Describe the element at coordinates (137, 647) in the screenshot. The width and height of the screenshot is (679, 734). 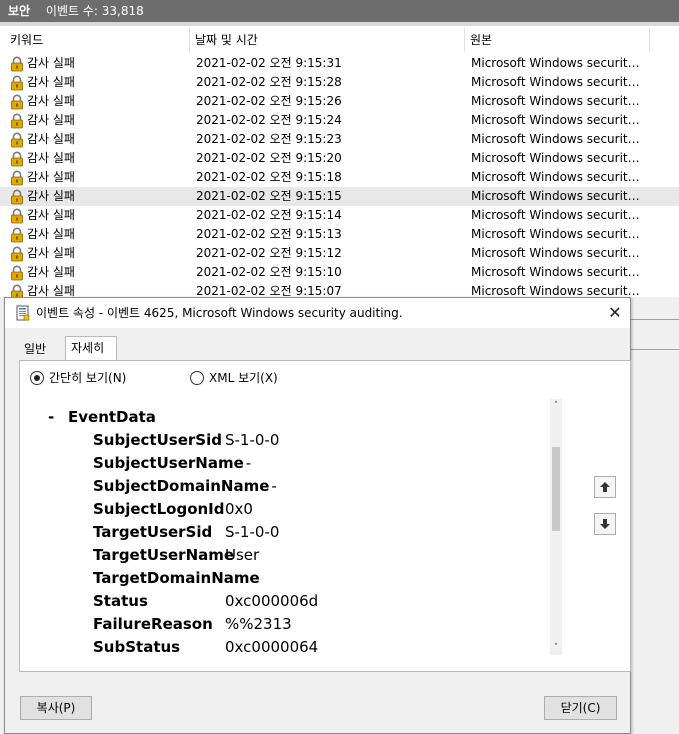
I see `field-key: SubStatus` at that location.